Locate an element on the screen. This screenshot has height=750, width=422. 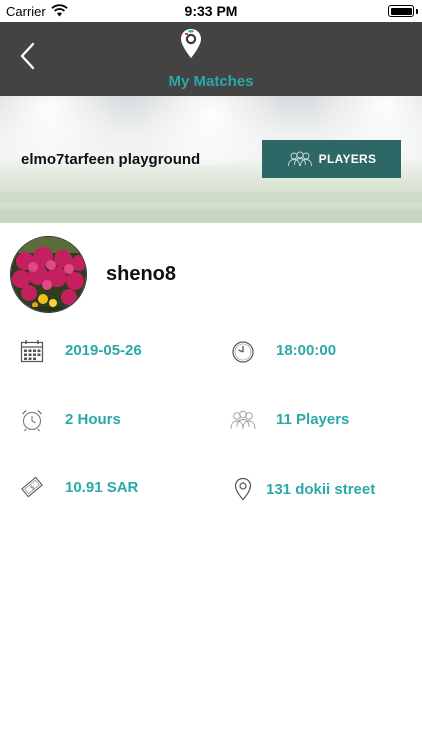
venue-name: elmo7tarfeen playground is located at coordinates (111, 159).